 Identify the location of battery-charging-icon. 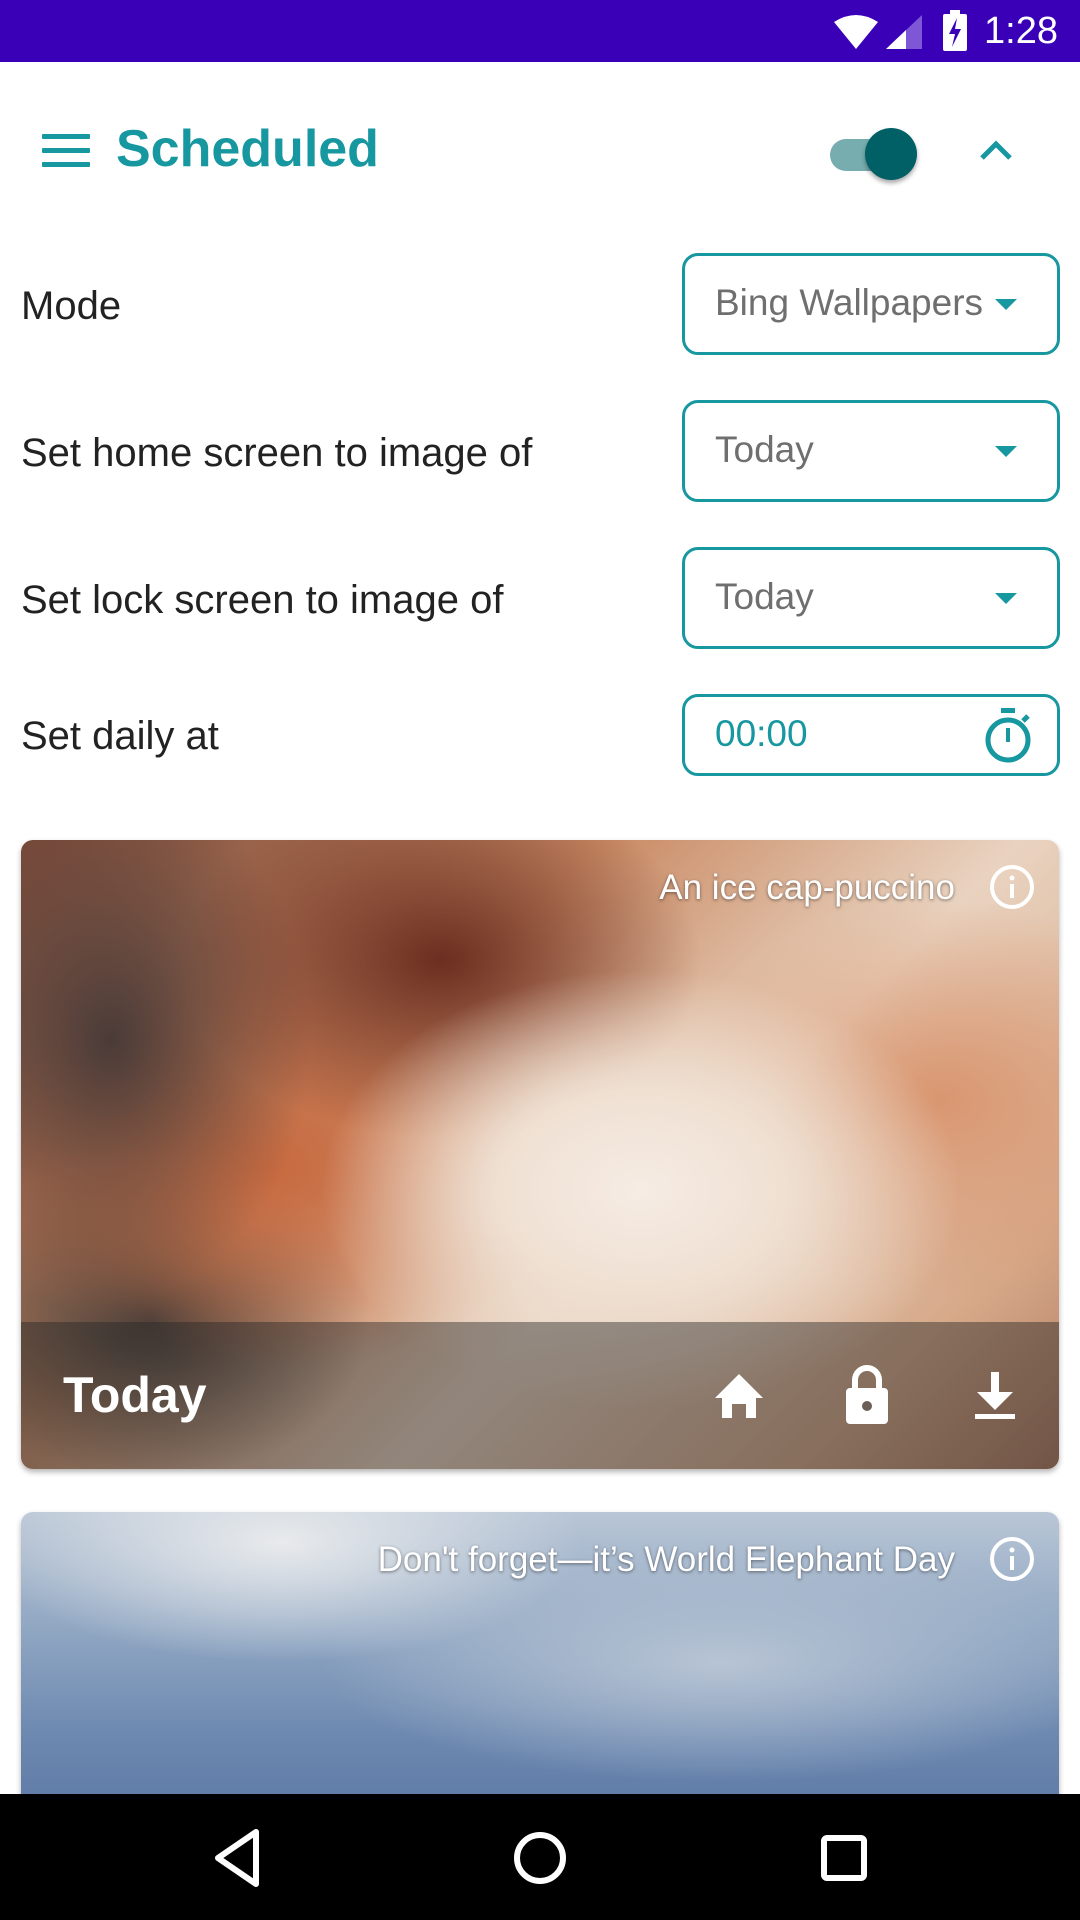
(955, 30).